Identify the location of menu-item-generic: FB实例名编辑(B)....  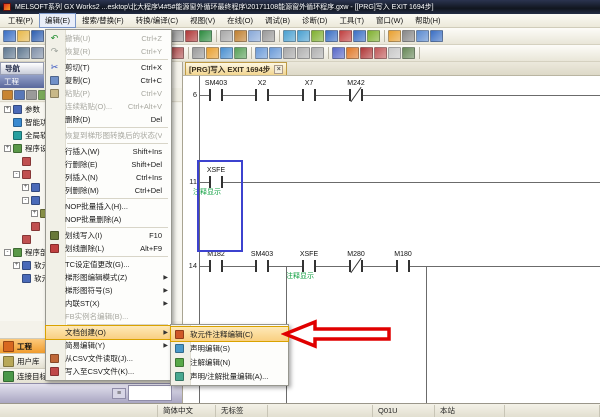
(108, 316).